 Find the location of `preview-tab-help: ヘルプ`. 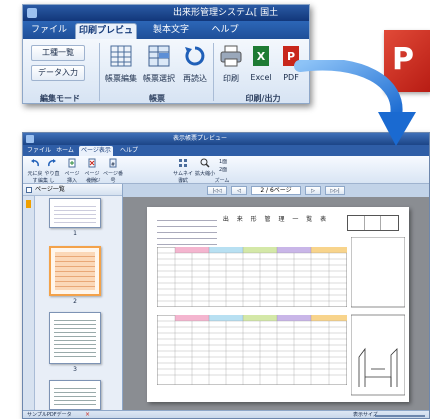

preview-tab-help: ヘルプ is located at coordinates (129, 151).